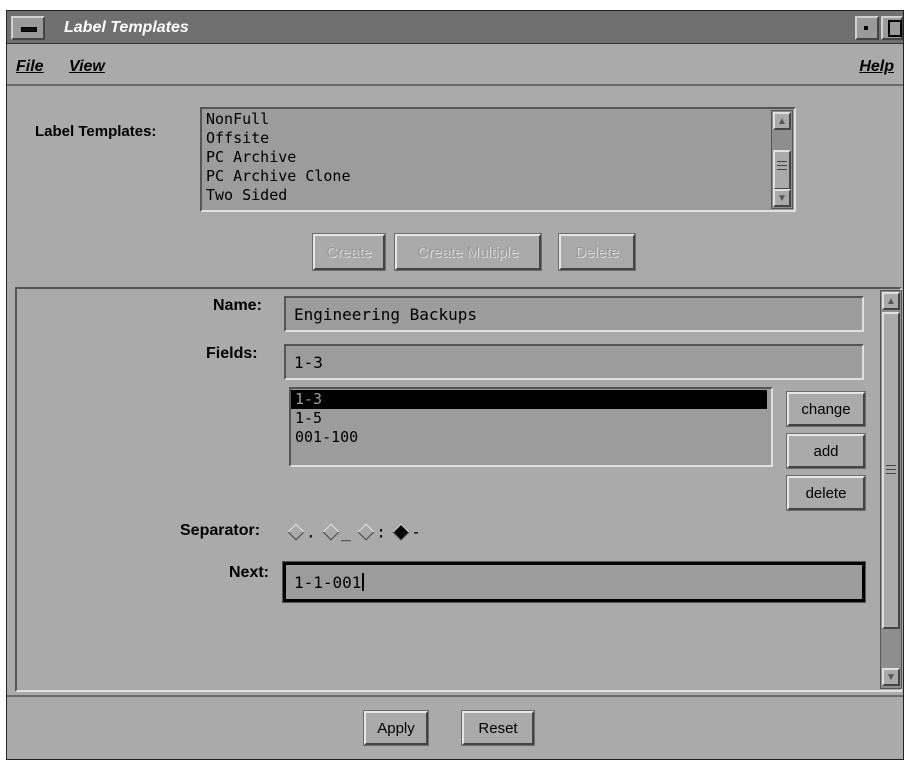  I want to click on reset-button: Reset, so click(498, 728).